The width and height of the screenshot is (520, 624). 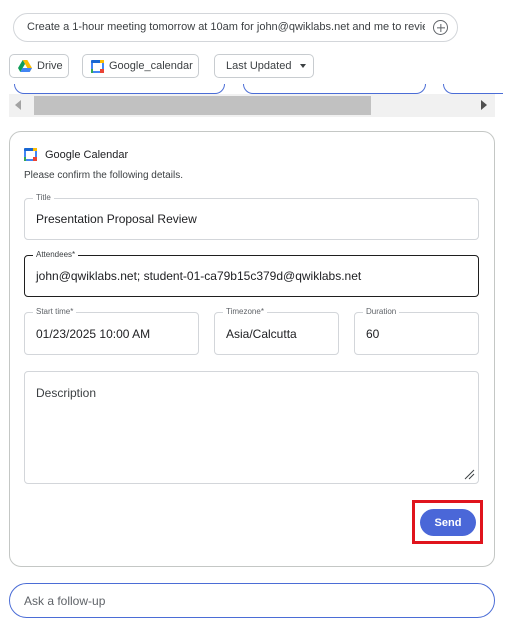 I want to click on send-button: Send, so click(x=448, y=522).